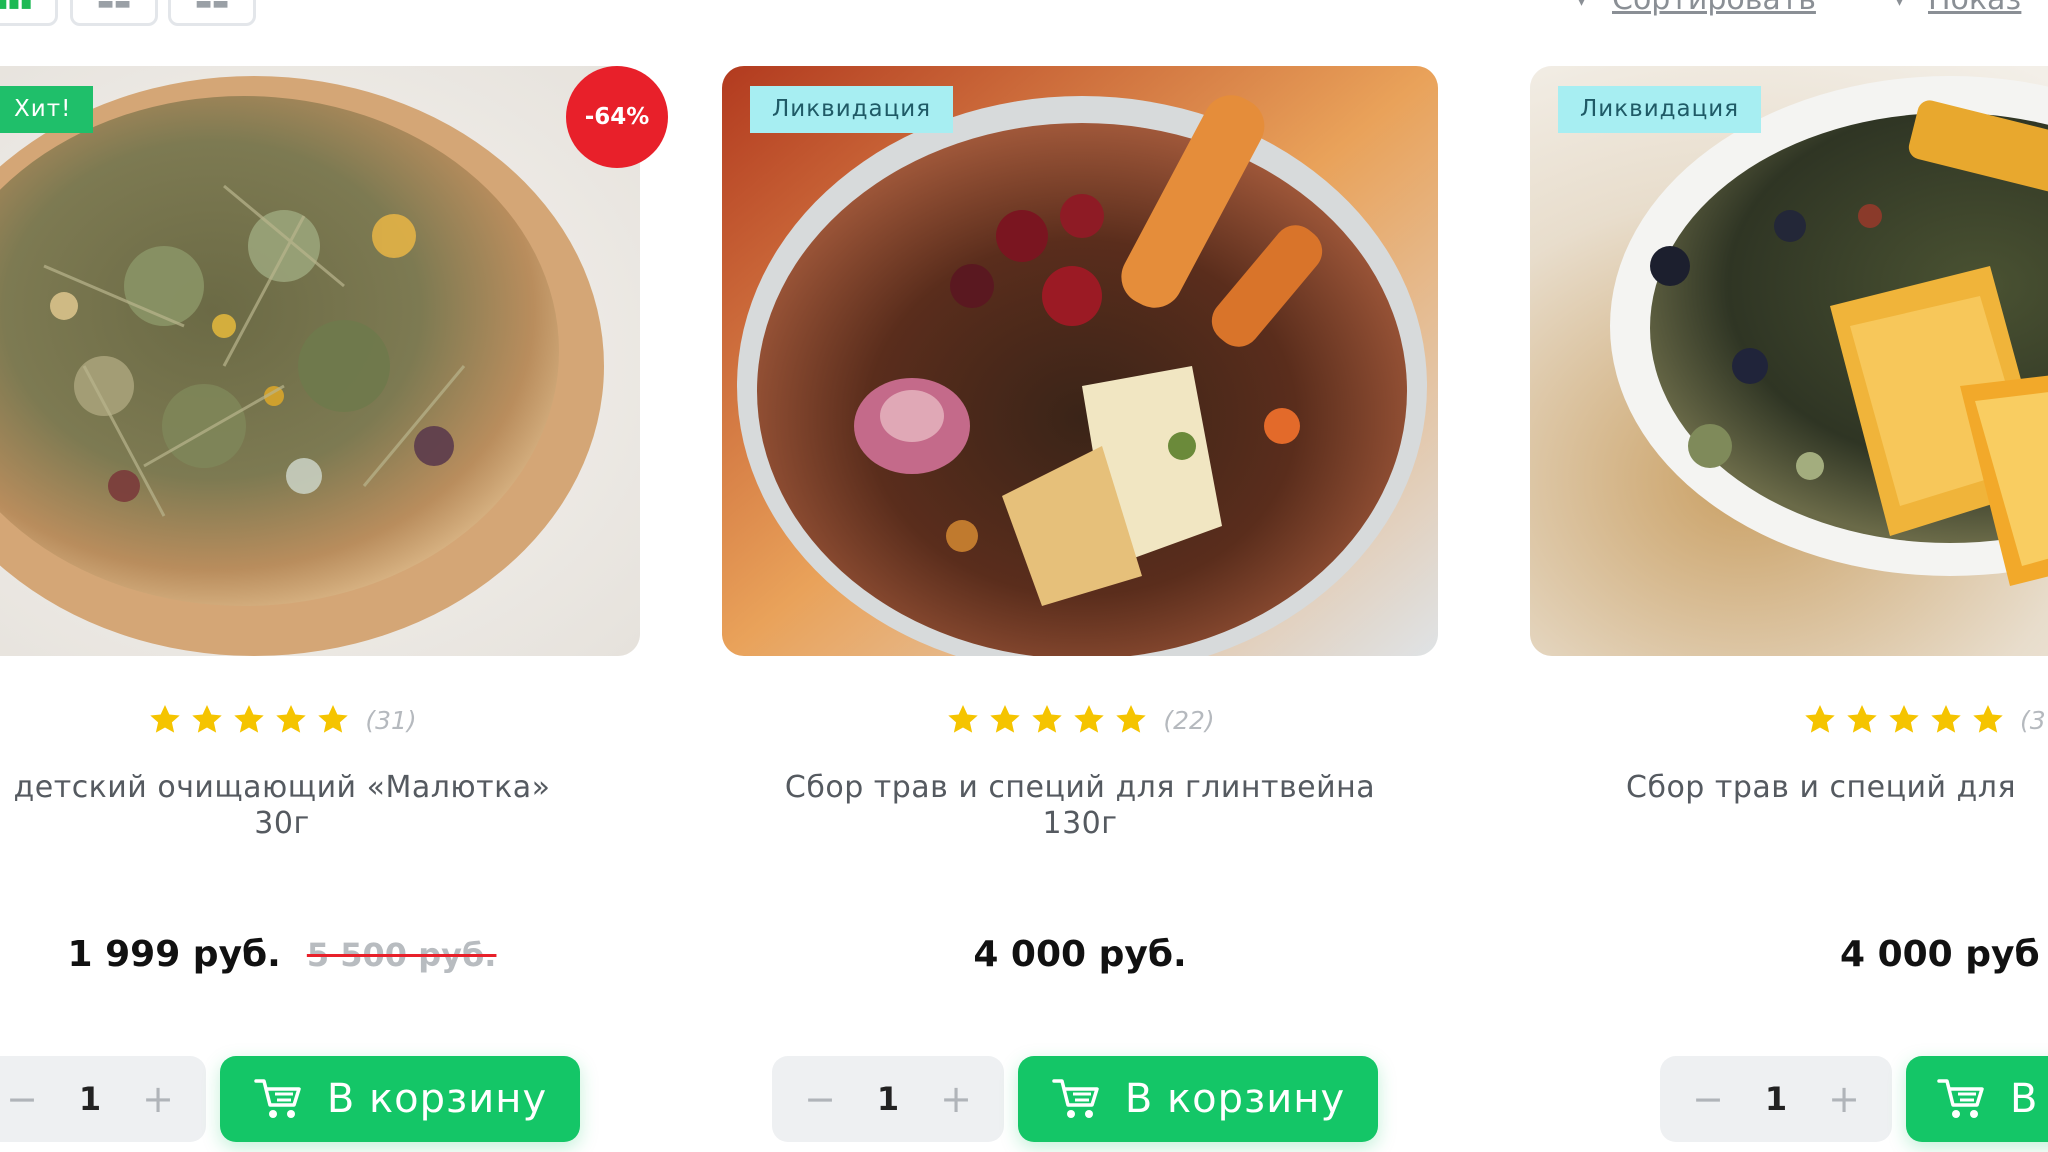  I want to click on list-view-icon: ▬▬, so click(114, 7).